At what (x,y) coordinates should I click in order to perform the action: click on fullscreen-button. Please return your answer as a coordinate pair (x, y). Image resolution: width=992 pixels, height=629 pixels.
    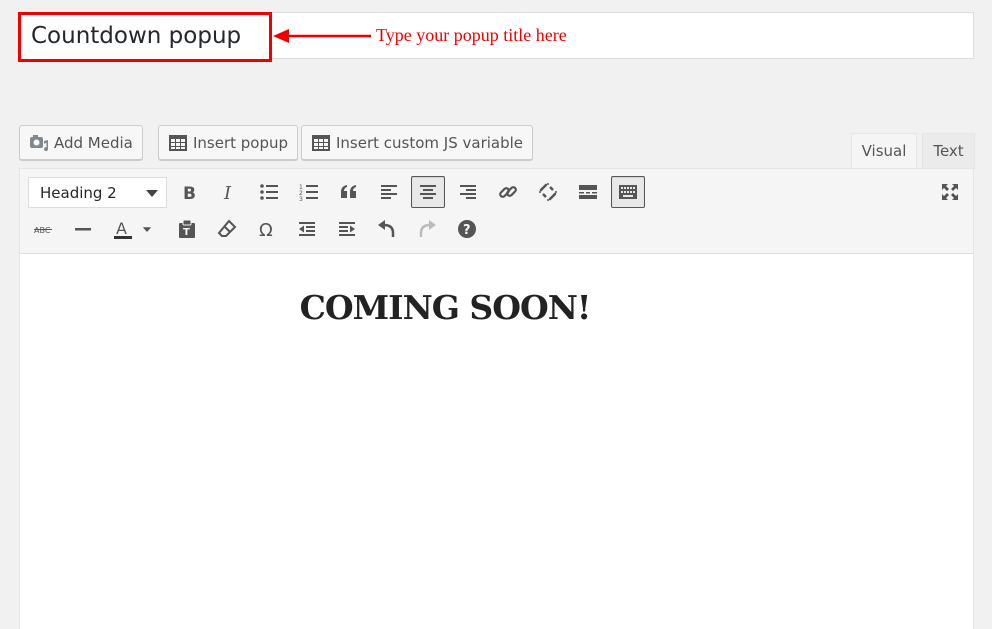
    Looking at the image, I should click on (950, 192).